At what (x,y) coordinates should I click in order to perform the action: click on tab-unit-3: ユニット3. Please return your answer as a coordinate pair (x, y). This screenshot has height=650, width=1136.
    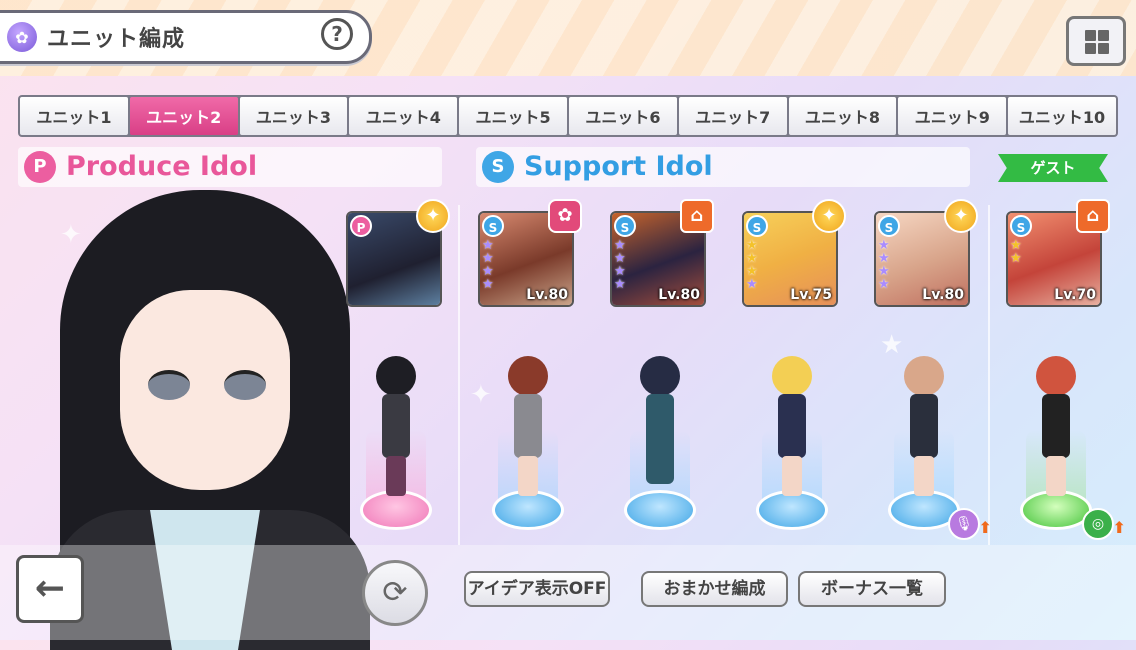
    Looking at the image, I should click on (293, 116).